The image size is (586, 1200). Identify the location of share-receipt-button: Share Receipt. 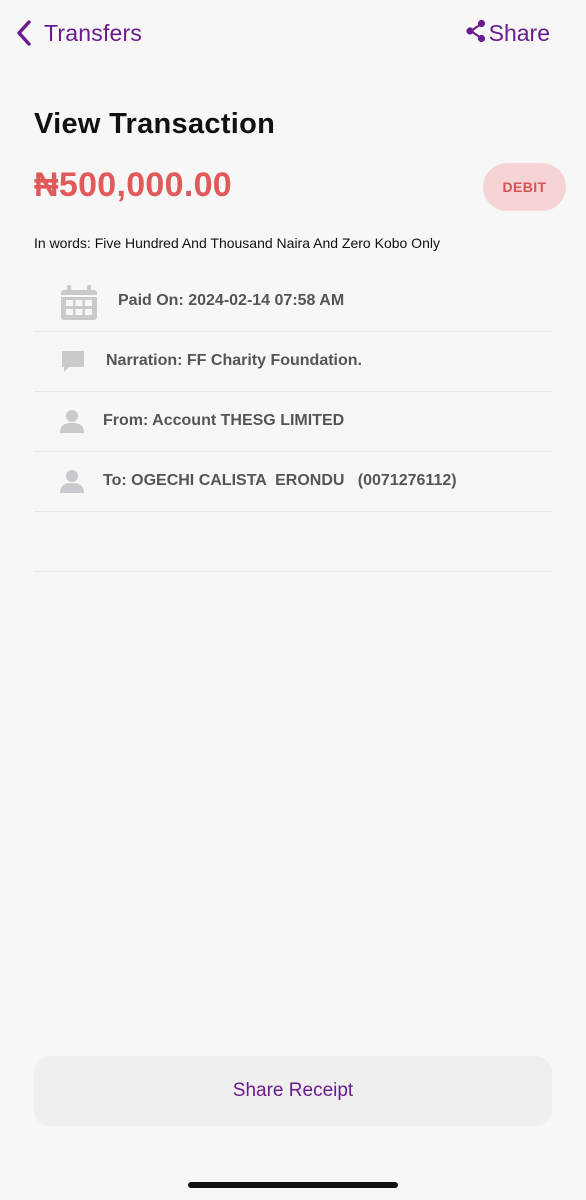
(293, 1091).